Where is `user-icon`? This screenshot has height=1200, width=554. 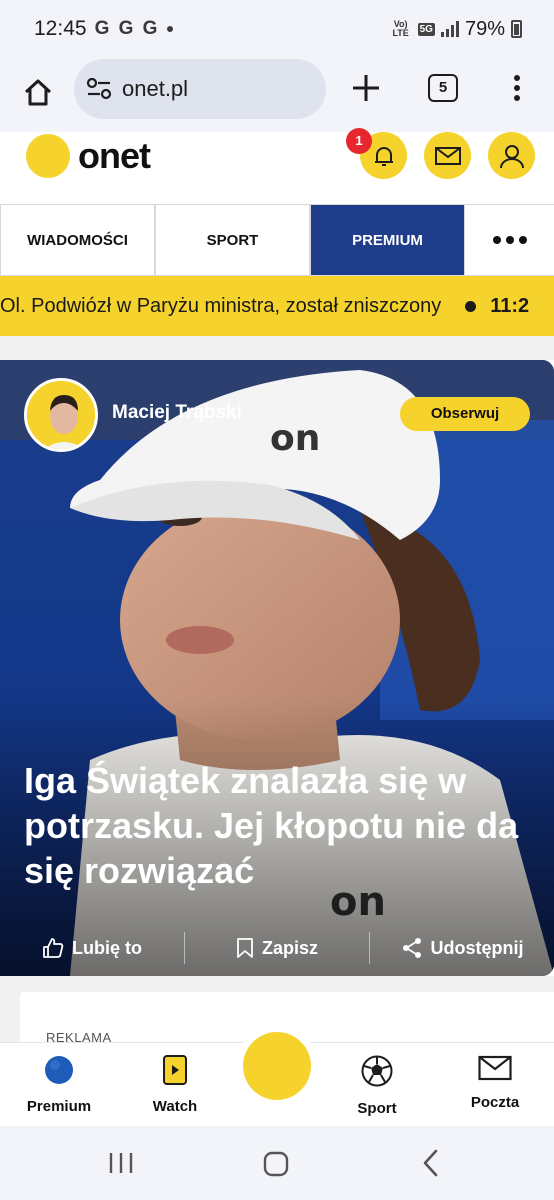
user-icon is located at coordinates (511, 156).